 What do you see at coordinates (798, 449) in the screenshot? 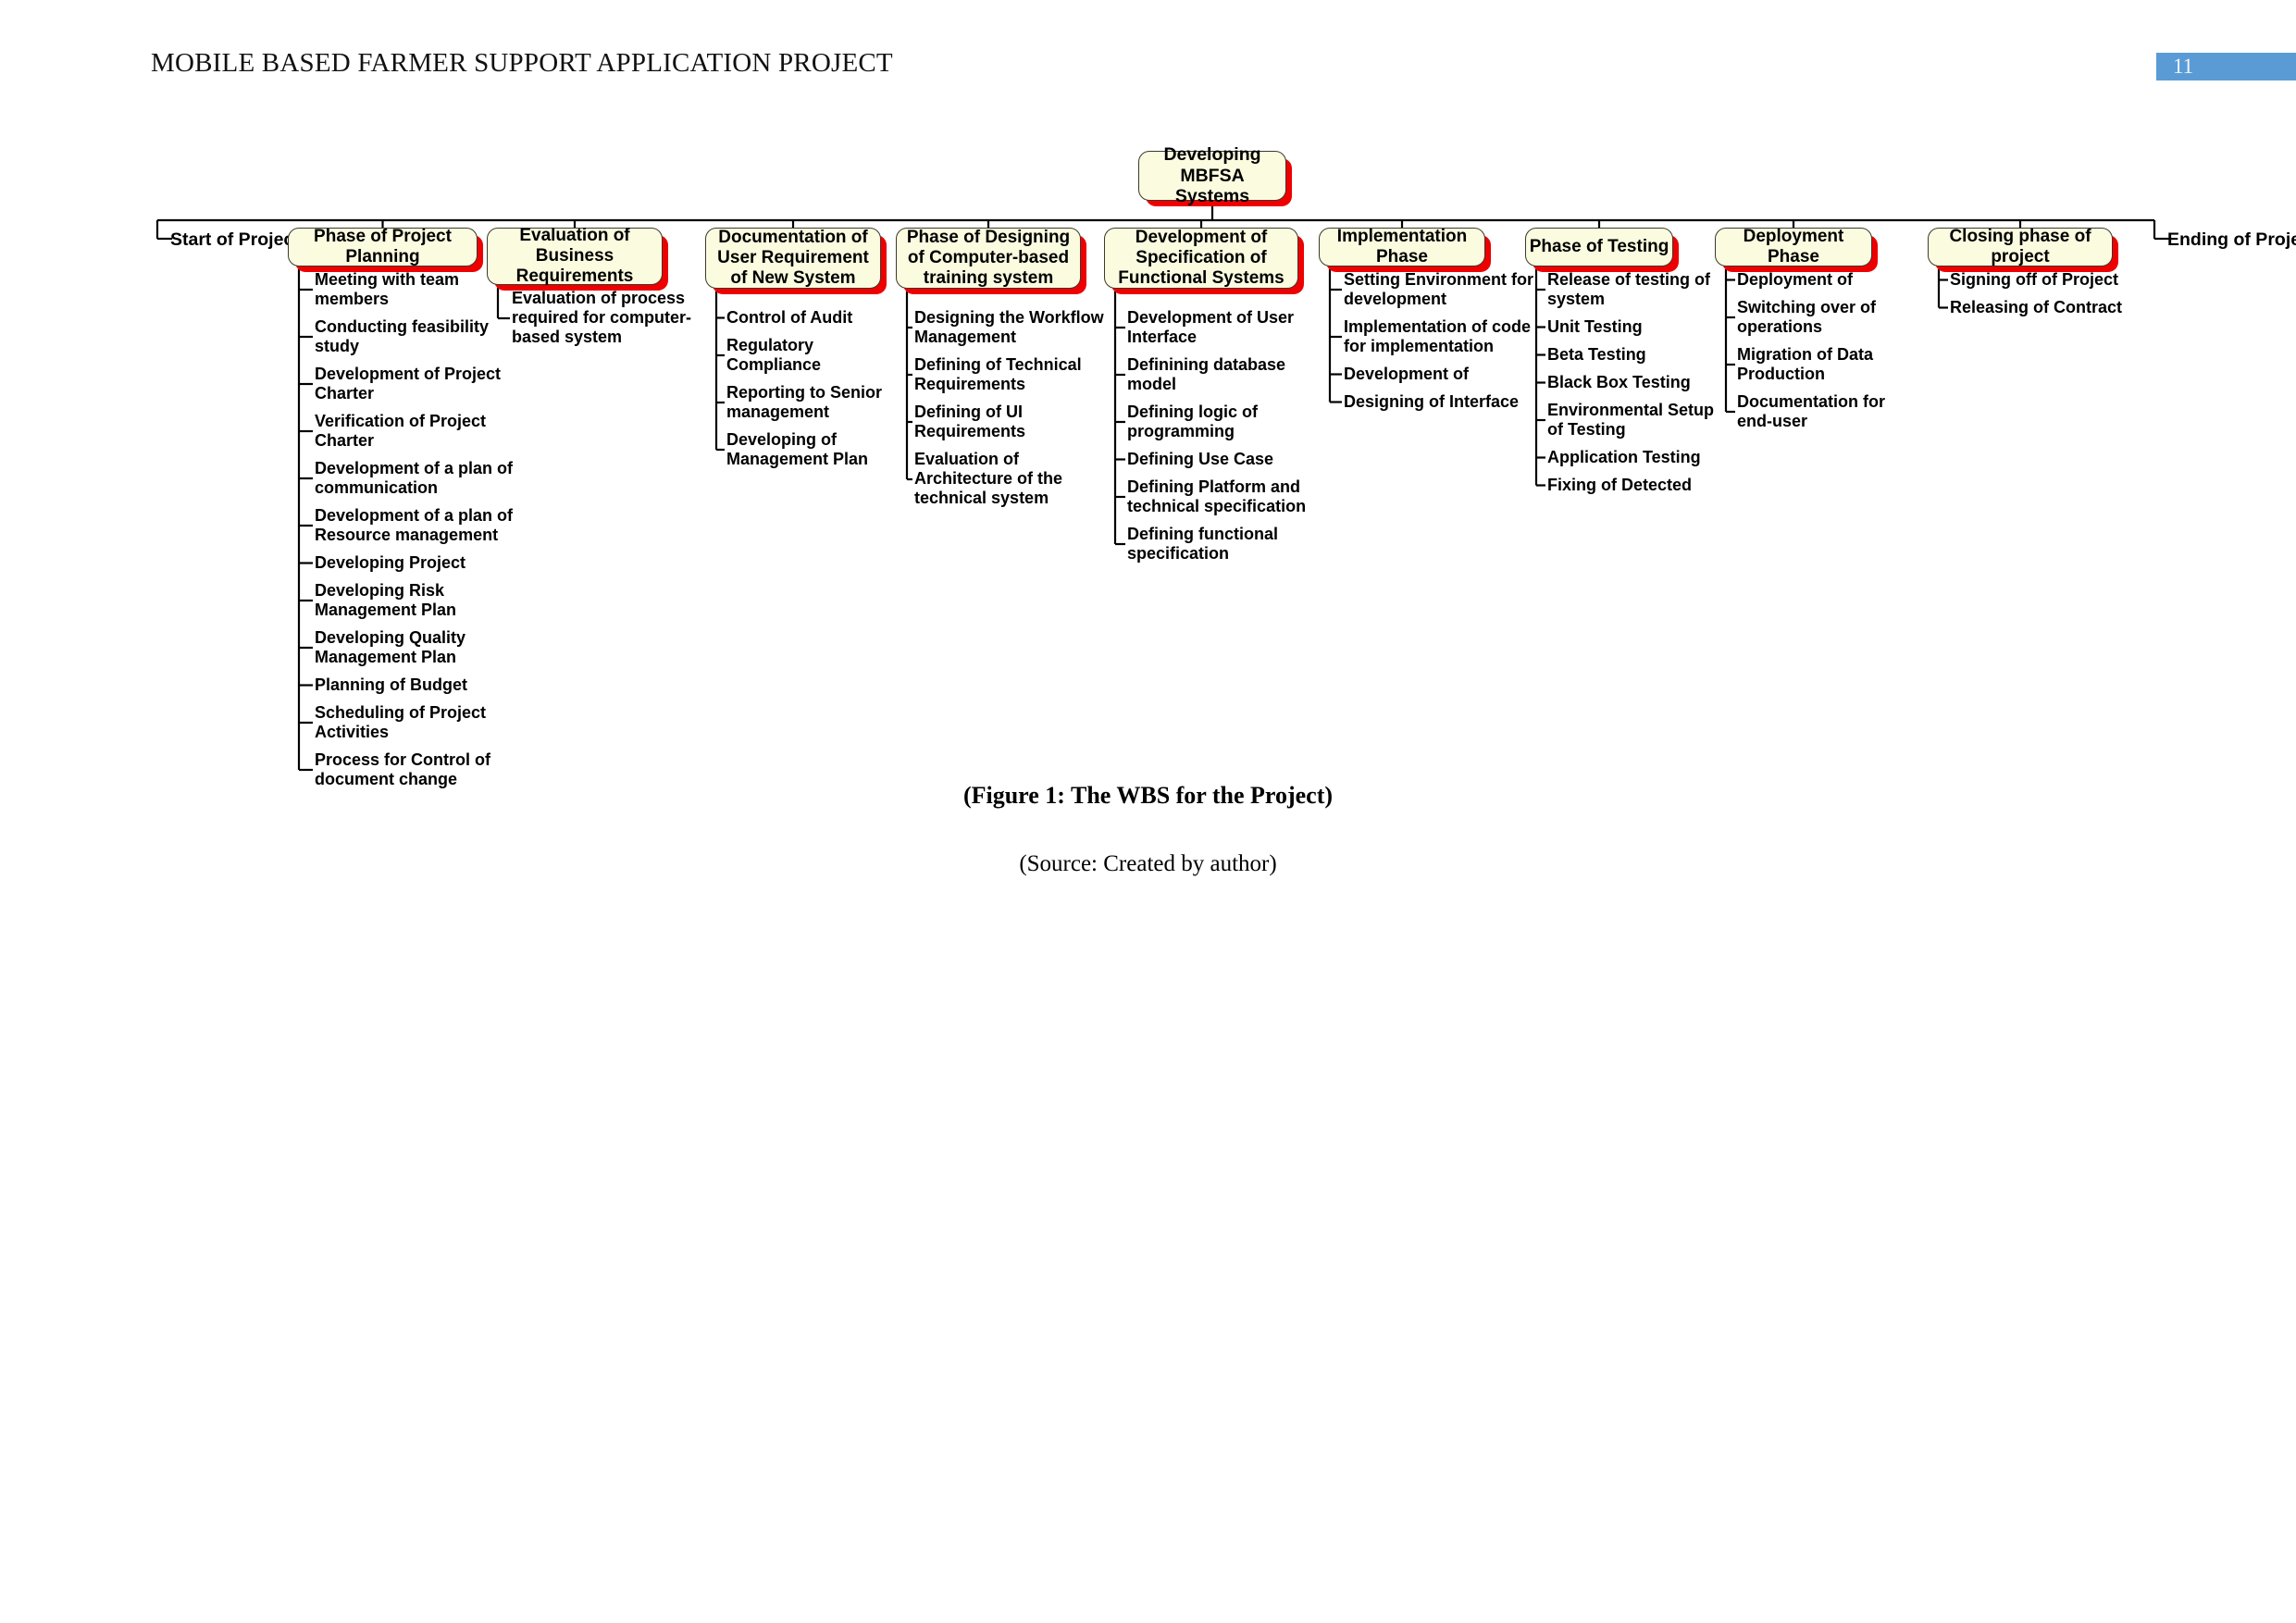
I see `wbs-task-label: Developing of Management Plan` at bounding box center [798, 449].